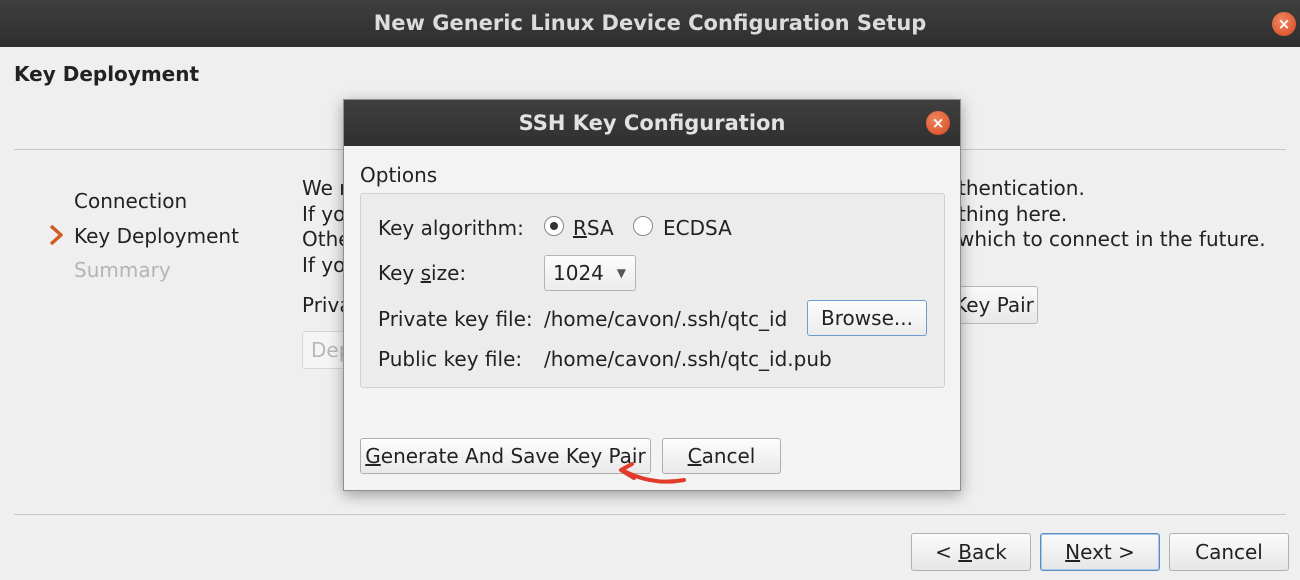 This screenshot has width=1300, height=580. Describe the element at coordinates (107, 74) in the screenshot. I see `page-title: Key Deployment` at that location.